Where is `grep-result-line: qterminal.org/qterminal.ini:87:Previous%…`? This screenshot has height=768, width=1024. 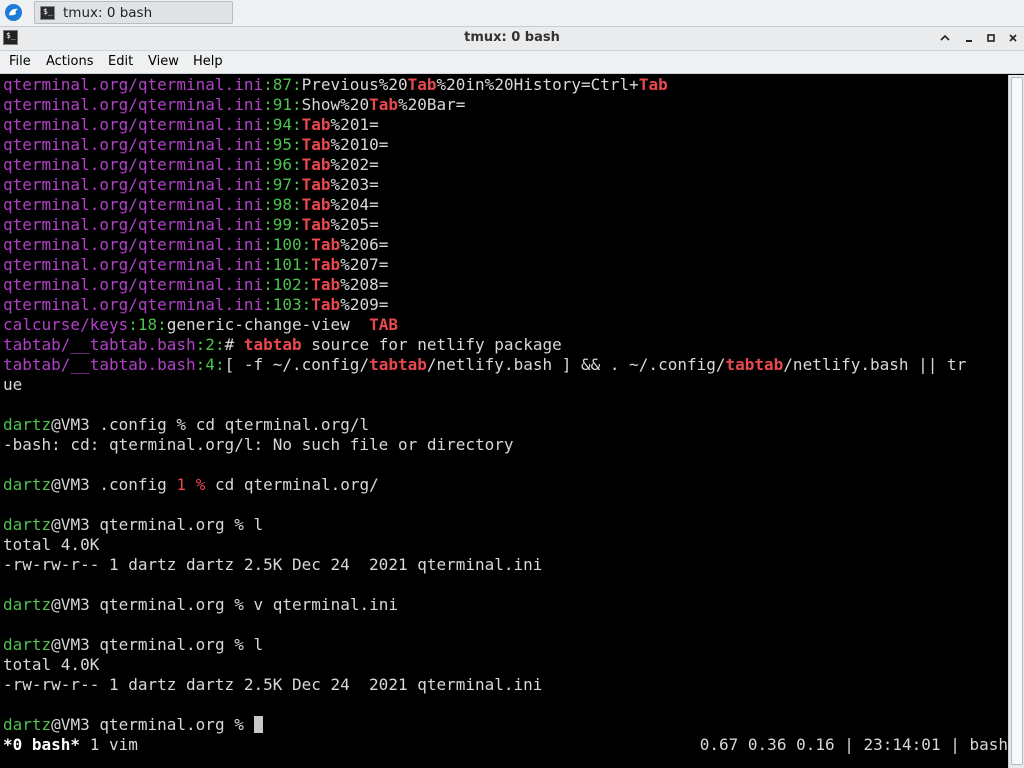
grep-result-line: qterminal.org/qterminal.ini:87:Previous%… is located at coordinates (335, 84).